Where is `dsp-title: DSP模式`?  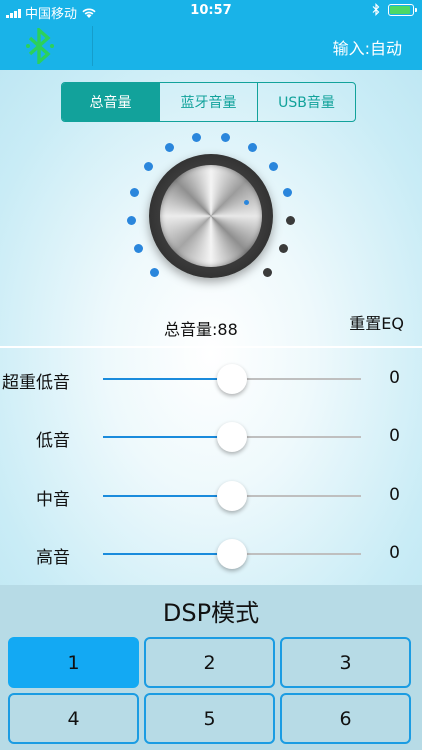
dsp-title: DSP模式 is located at coordinates (211, 613).